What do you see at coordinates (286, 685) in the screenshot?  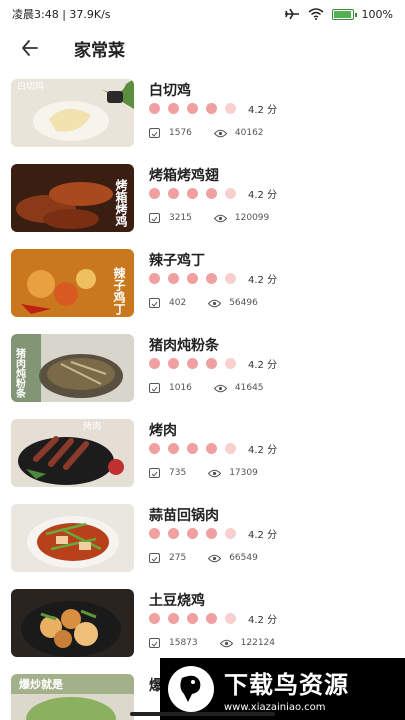 I see `watermark-title: 下载鸟资源` at bounding box center [286, 685].